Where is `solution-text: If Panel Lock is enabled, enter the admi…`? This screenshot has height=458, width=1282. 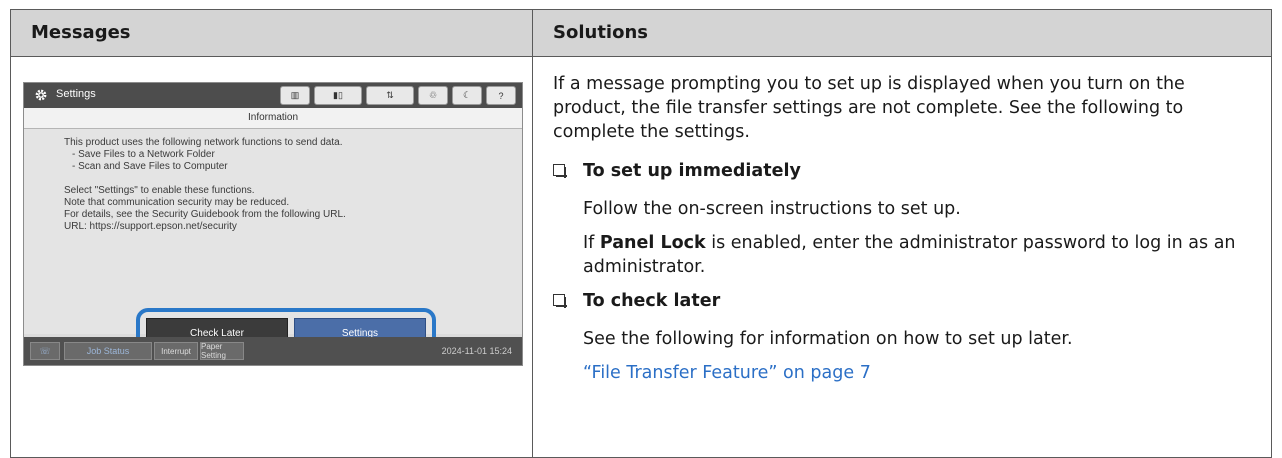
solution-text: If Panel Lock is enabled, enter the admi… is located at coordinates (902, 255).